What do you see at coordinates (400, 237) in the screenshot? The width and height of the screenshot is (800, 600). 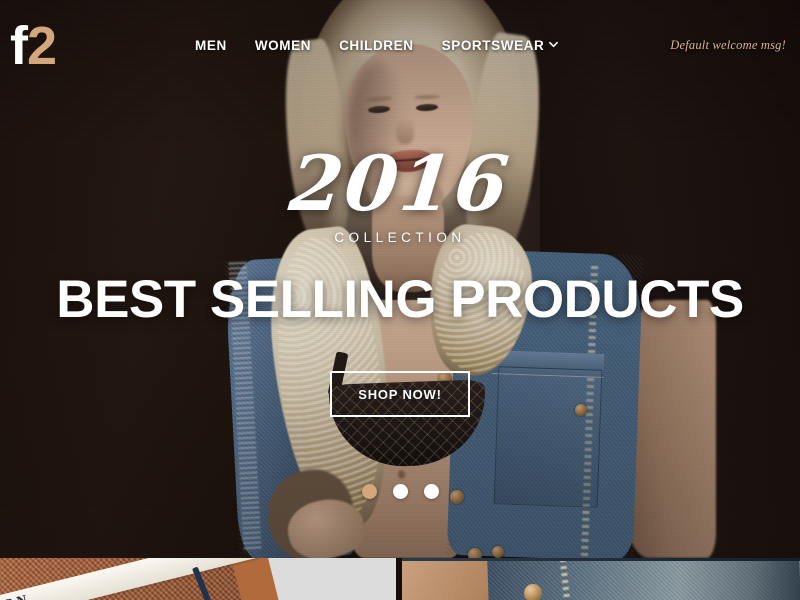 I see `hero-subtitle: COLLECTION` at bounding box center [400, 237].